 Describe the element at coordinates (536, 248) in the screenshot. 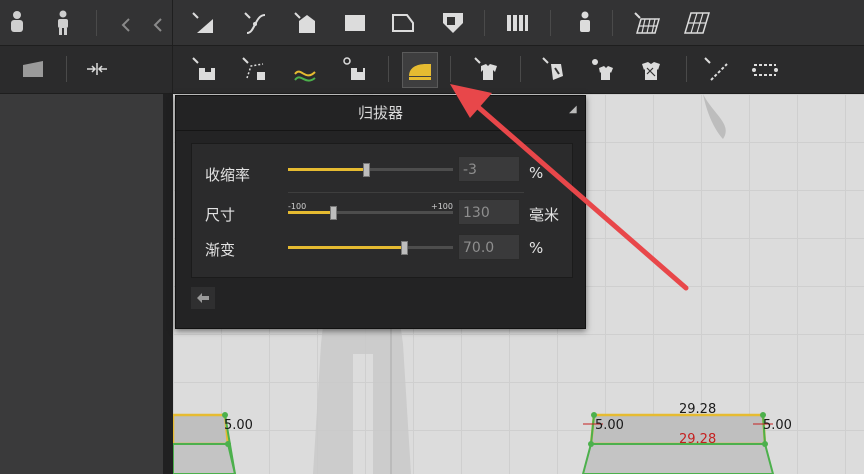

I see `gradient-unit: %` at that location.